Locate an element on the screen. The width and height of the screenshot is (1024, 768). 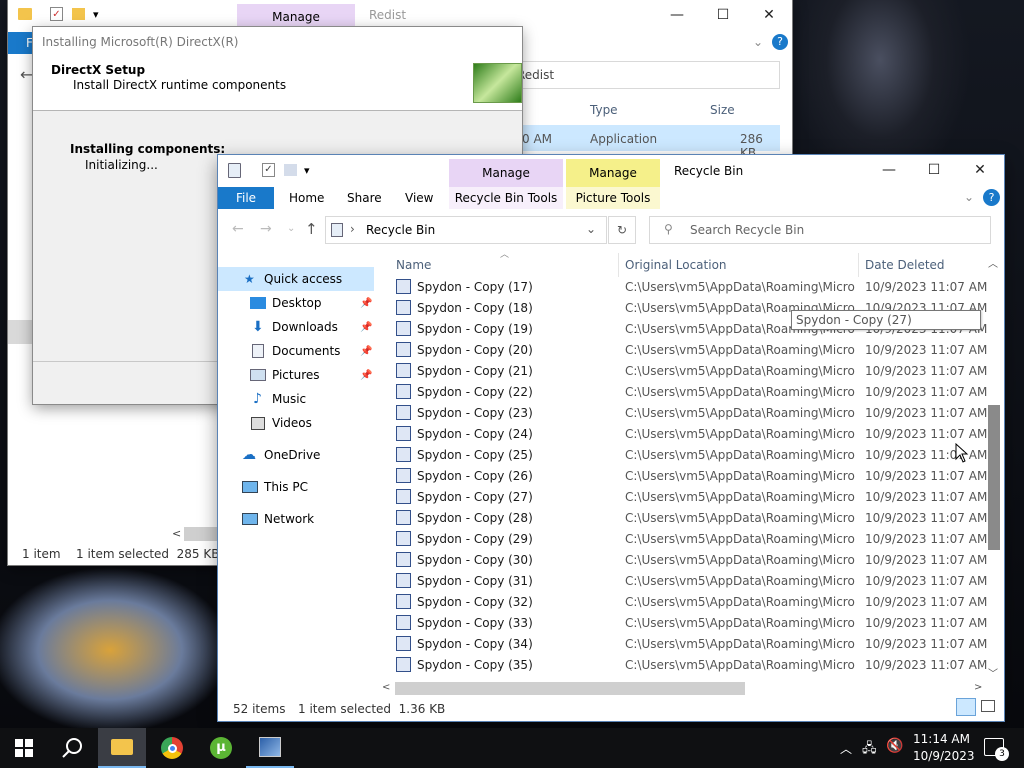
recent-dropdown-icon: ⌄ is located at coordinates (291, 228).